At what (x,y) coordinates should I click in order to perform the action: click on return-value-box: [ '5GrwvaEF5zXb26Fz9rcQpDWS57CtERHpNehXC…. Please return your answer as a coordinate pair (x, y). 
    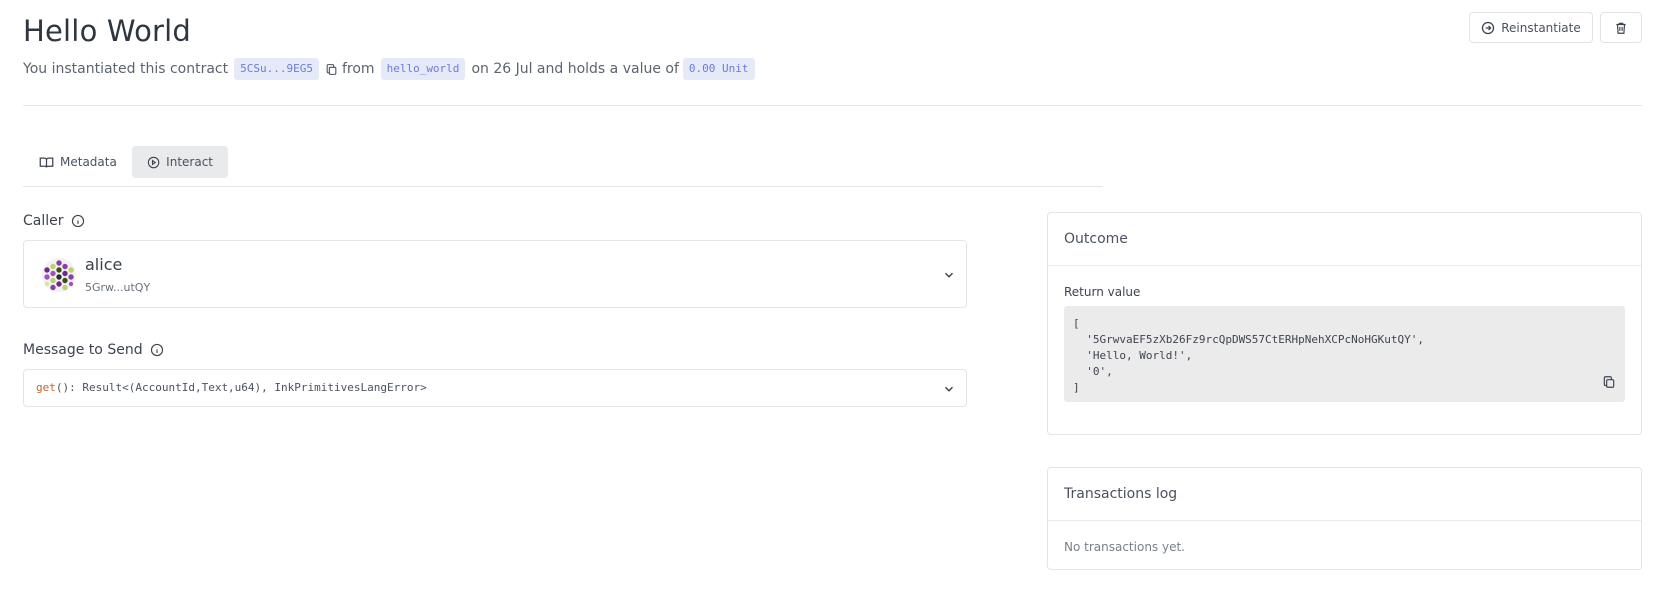
    Looking at the image, I should click on (1344, 354).